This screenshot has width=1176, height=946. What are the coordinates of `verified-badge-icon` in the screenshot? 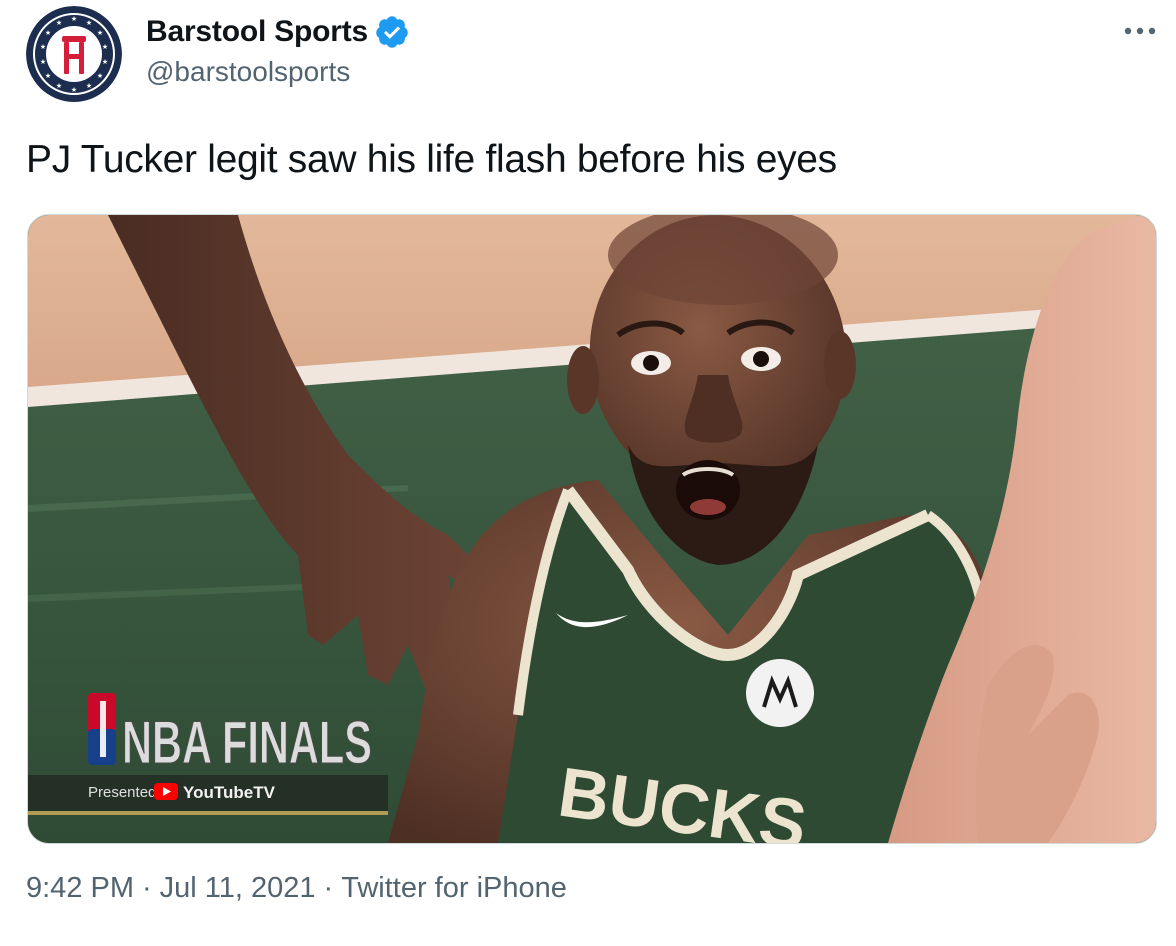 It's located at (392, 32).